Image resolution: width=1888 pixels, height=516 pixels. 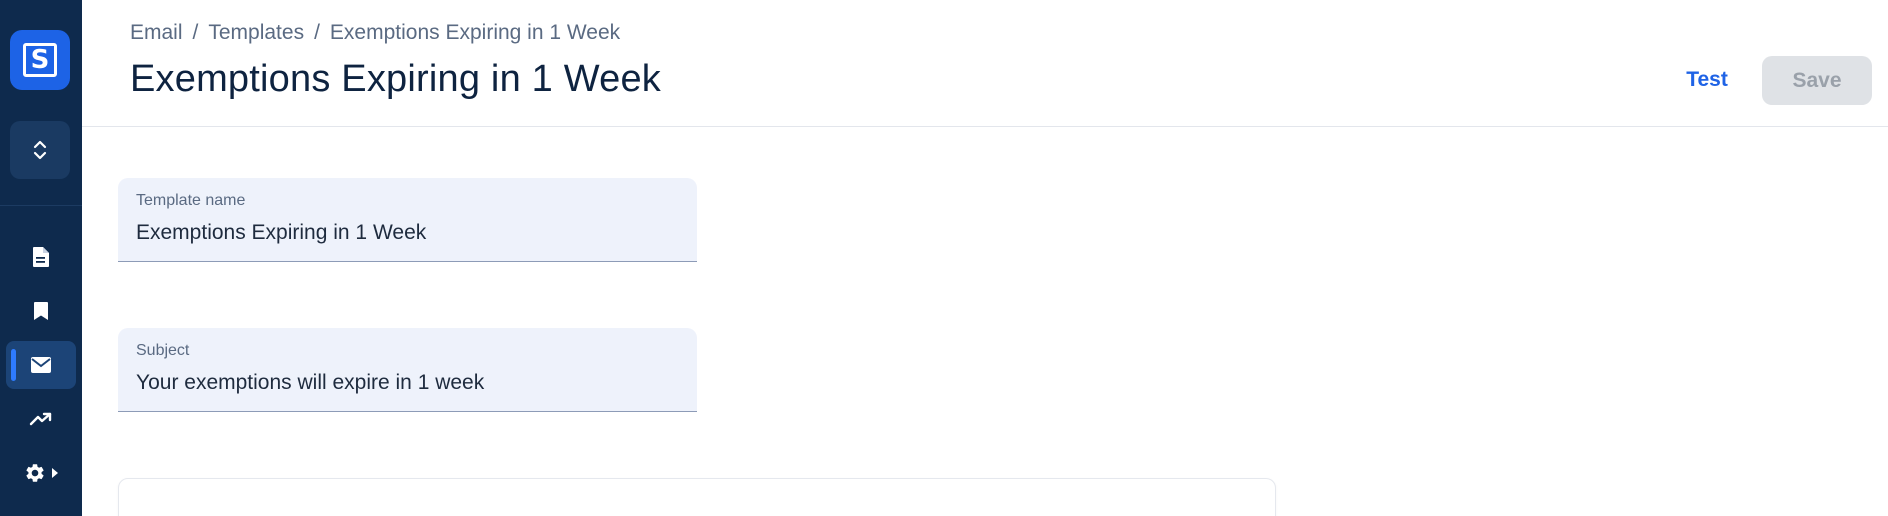 I want to click on sidebar-item-email, so click(x=41, y=365).